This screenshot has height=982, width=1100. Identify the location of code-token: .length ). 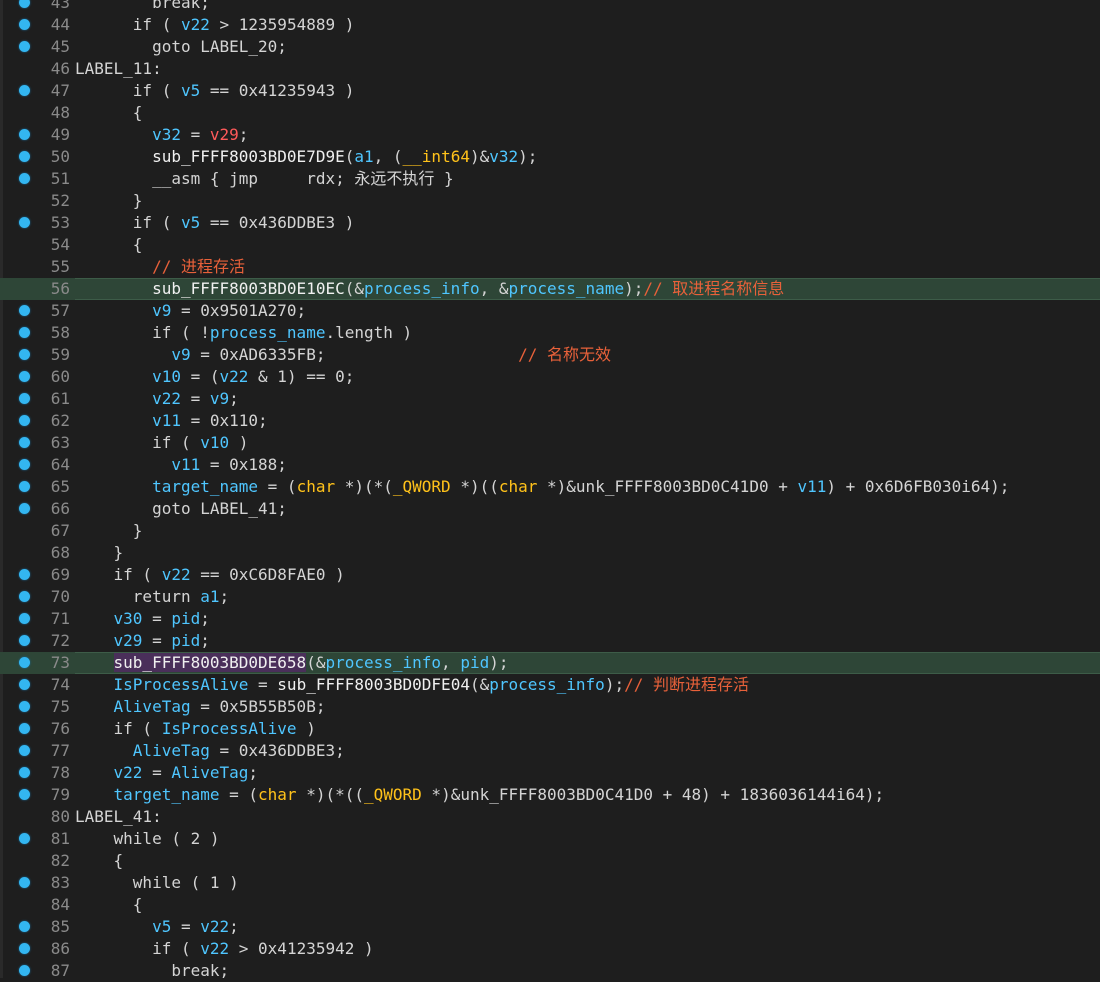
(368, 332).